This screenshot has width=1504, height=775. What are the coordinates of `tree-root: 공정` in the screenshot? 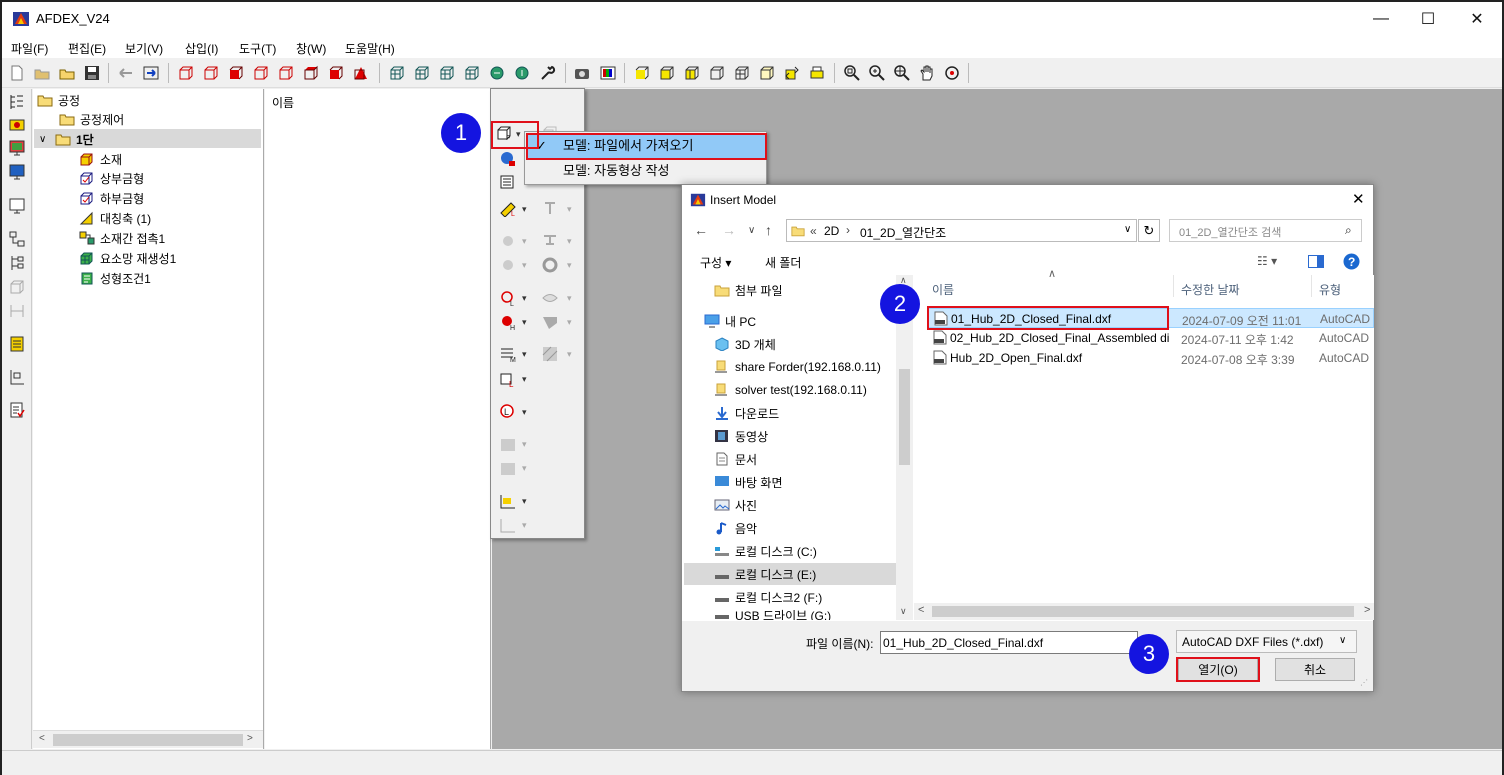 It's located at (58, 100).